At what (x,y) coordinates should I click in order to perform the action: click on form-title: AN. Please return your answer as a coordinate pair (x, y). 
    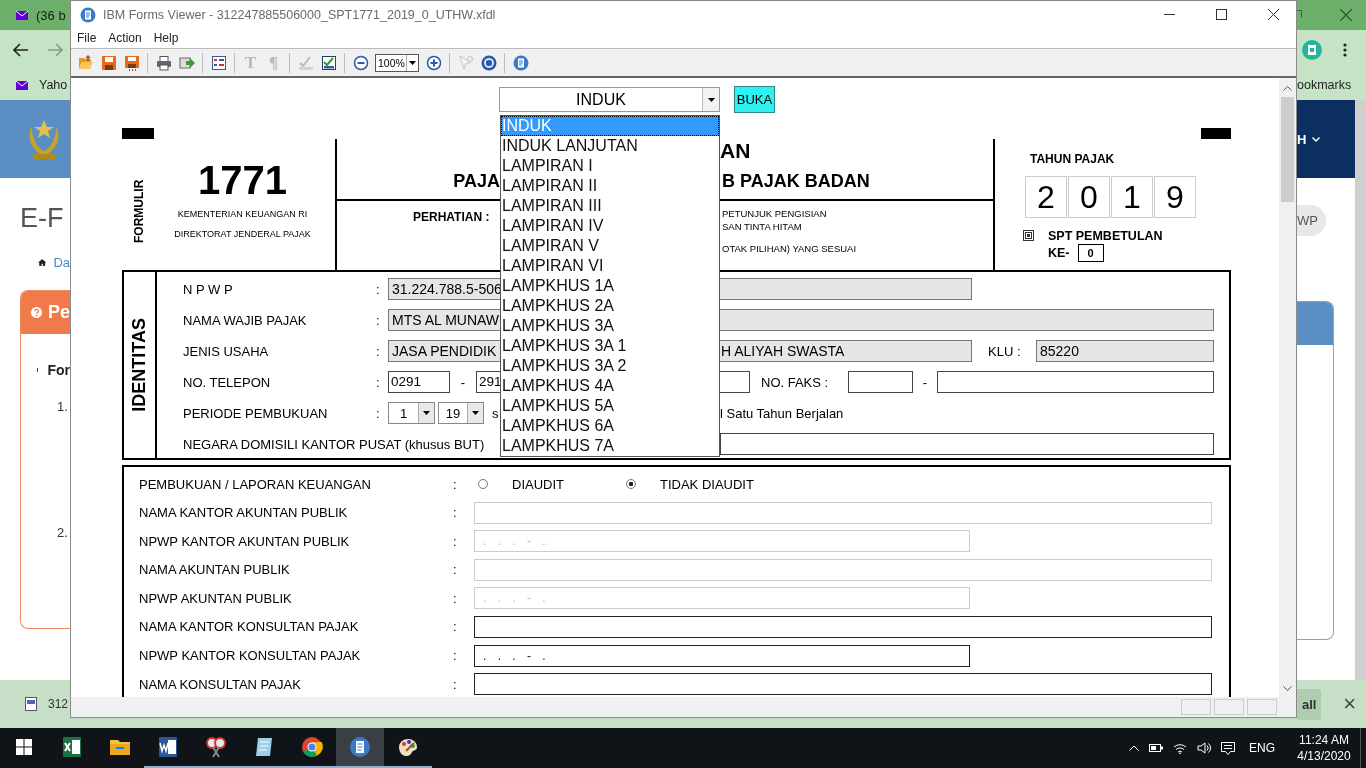
    Looking at the image, I should click on (736, 151).